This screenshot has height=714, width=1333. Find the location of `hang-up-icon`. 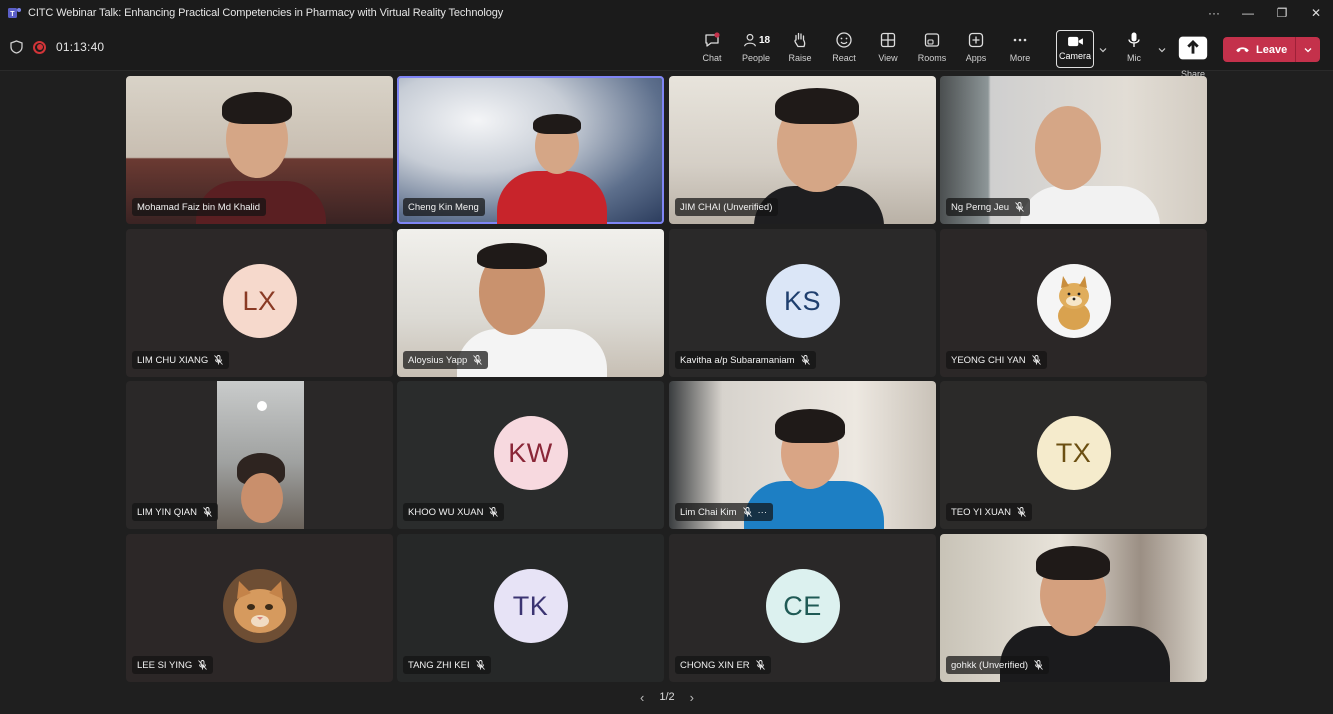

hang-up-icon is located at coordinates (1242, 50).